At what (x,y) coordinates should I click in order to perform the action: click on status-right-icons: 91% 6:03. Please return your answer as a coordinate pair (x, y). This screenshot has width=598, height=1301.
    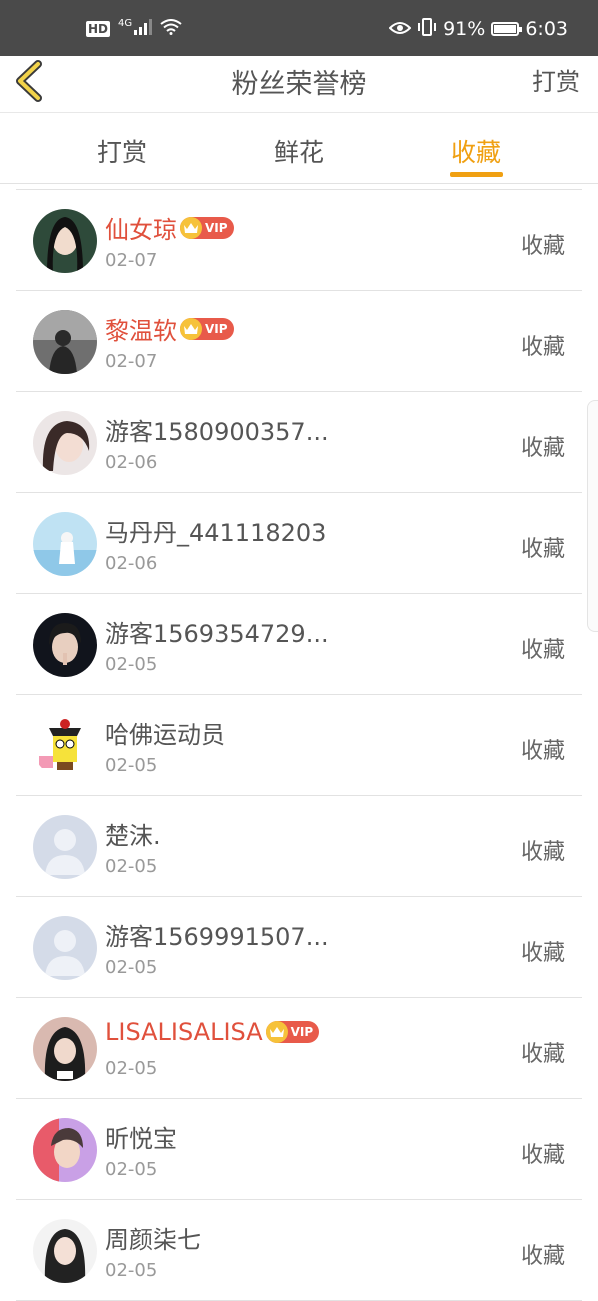
    Looking at the image, I should click on (478, 29).